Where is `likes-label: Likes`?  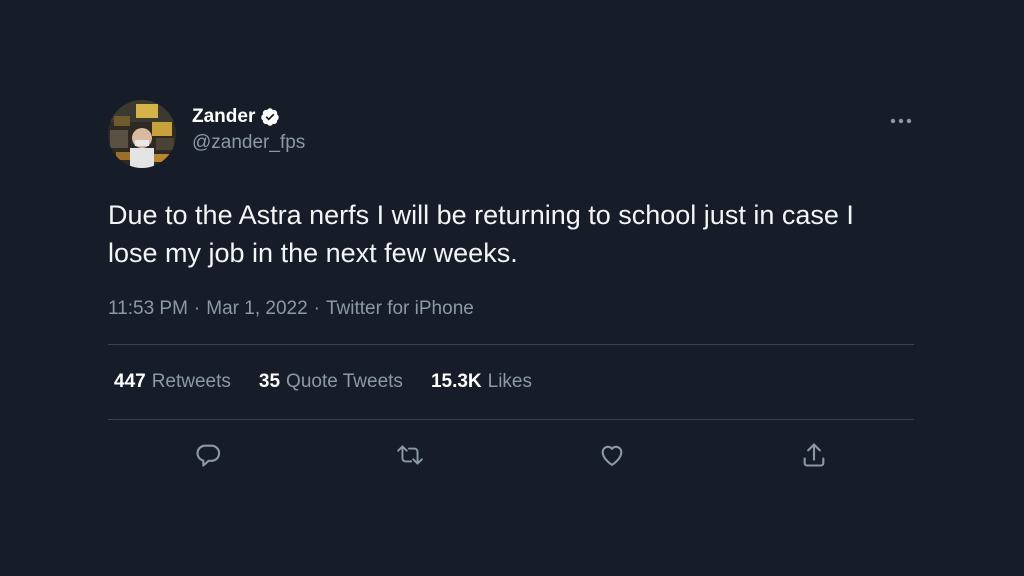 likes-label: Likes is located at coordinates (509, 381).